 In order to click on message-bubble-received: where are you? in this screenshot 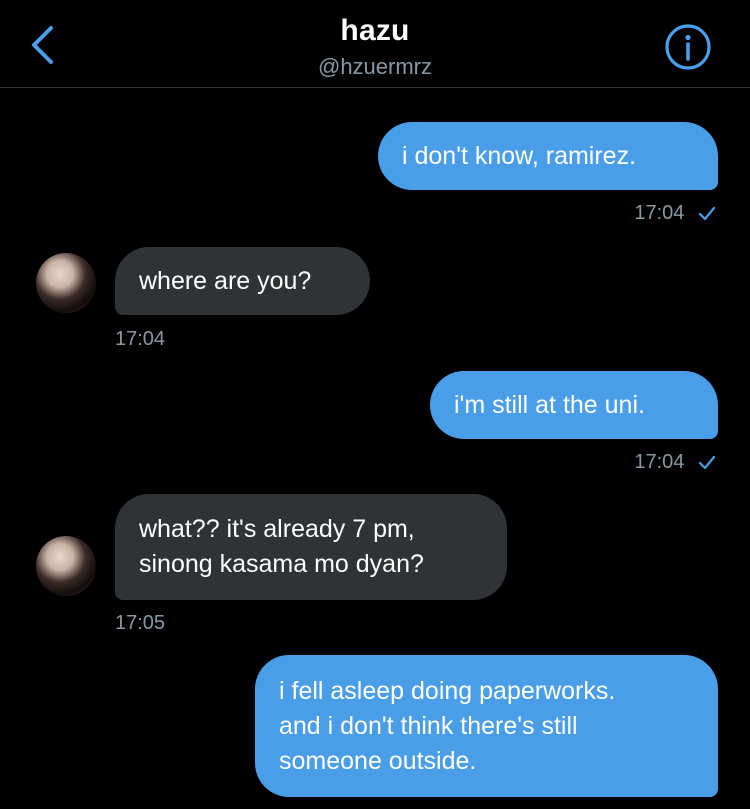, I will do `click(242, 281)`.